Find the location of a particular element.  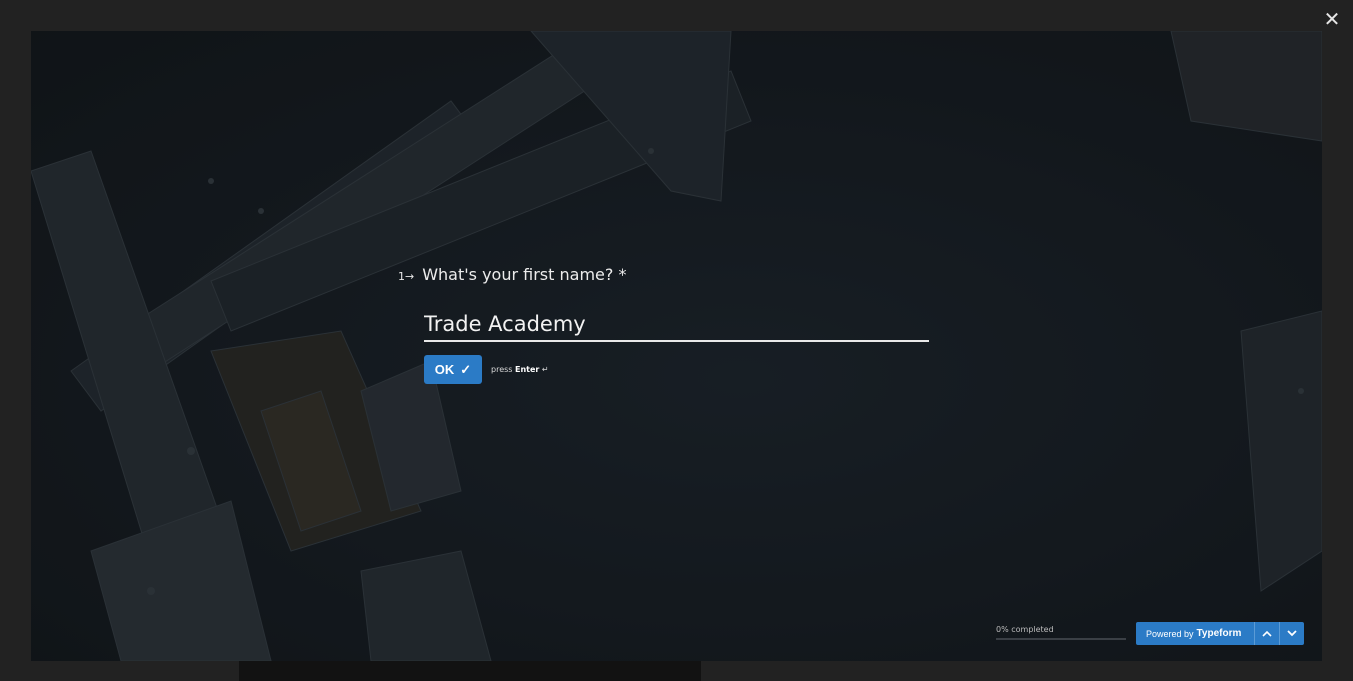

ok-button-label: OK is located at coordinates (444, 369).